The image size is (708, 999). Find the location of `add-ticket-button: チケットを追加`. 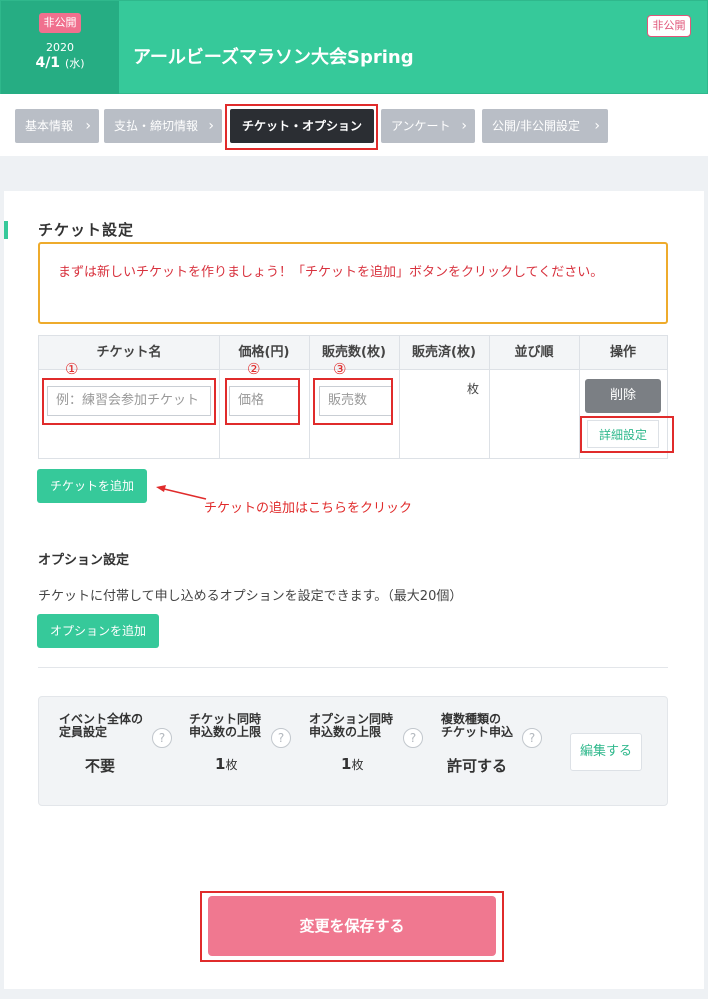

add-ticket-button: チケットを追加 is located at coordinates (92, 486).